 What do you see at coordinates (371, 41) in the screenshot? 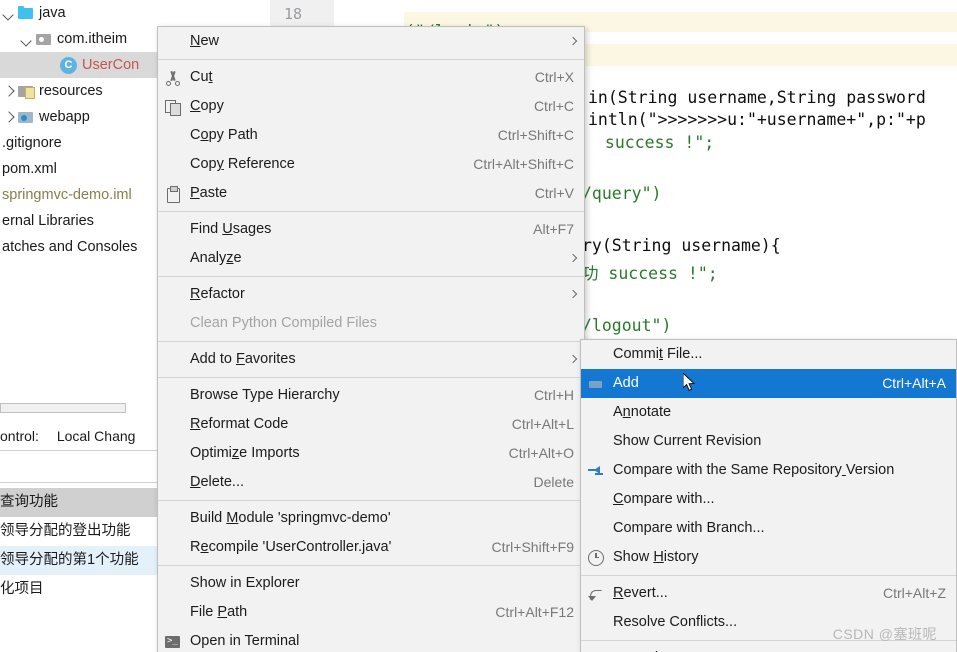
I see `menu-item-new: New` at bounding box center [371, 41].